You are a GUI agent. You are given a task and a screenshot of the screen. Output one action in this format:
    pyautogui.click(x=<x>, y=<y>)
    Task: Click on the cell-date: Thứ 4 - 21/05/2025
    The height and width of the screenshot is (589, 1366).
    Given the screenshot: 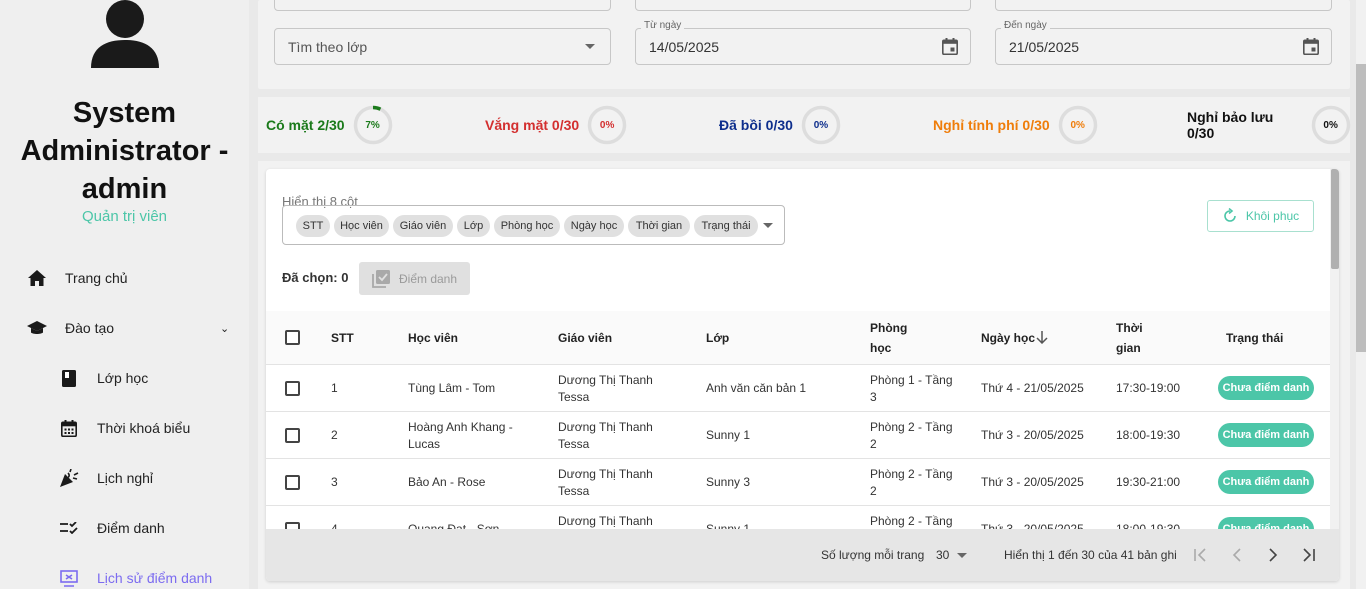 What is the action you would take?
    pyautogui.click(x=1032, y=388)
    